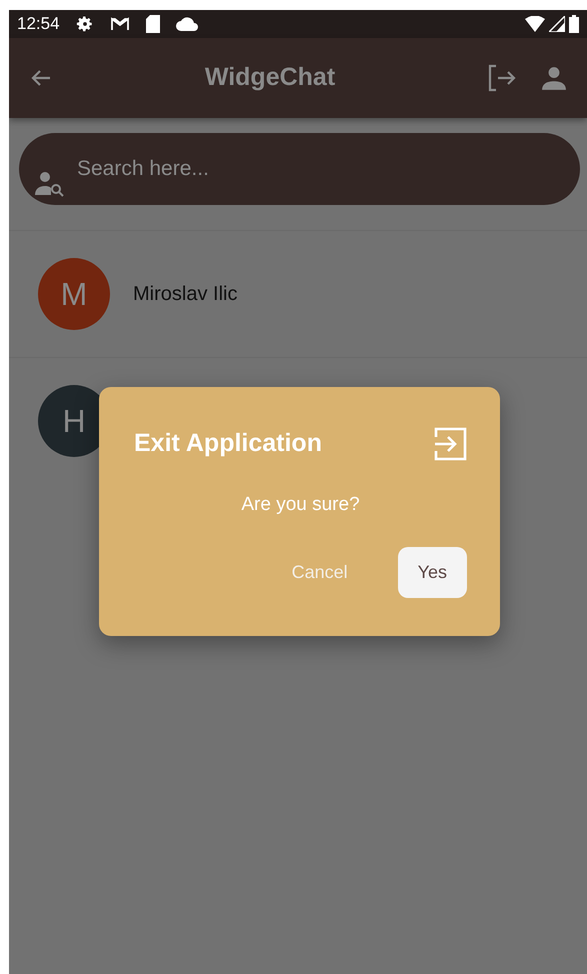  Describe the element at coordinates (85, 24) in the screenshot. I see `gear-icon` at that location.